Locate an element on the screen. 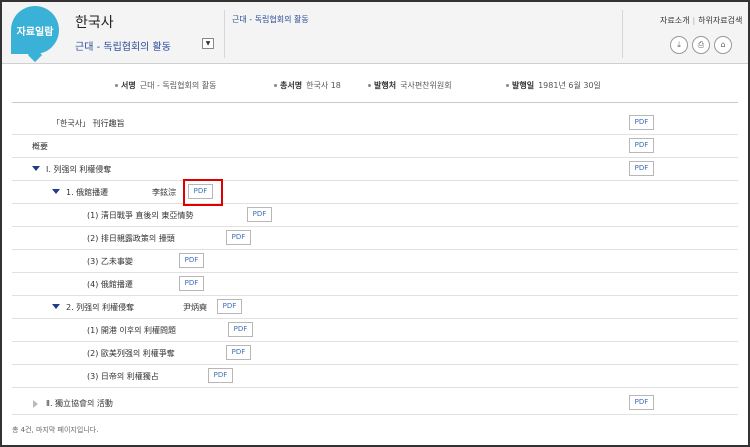 This screenshot has height=447, width=750. highlight-box is located at coordinates (203, 192).